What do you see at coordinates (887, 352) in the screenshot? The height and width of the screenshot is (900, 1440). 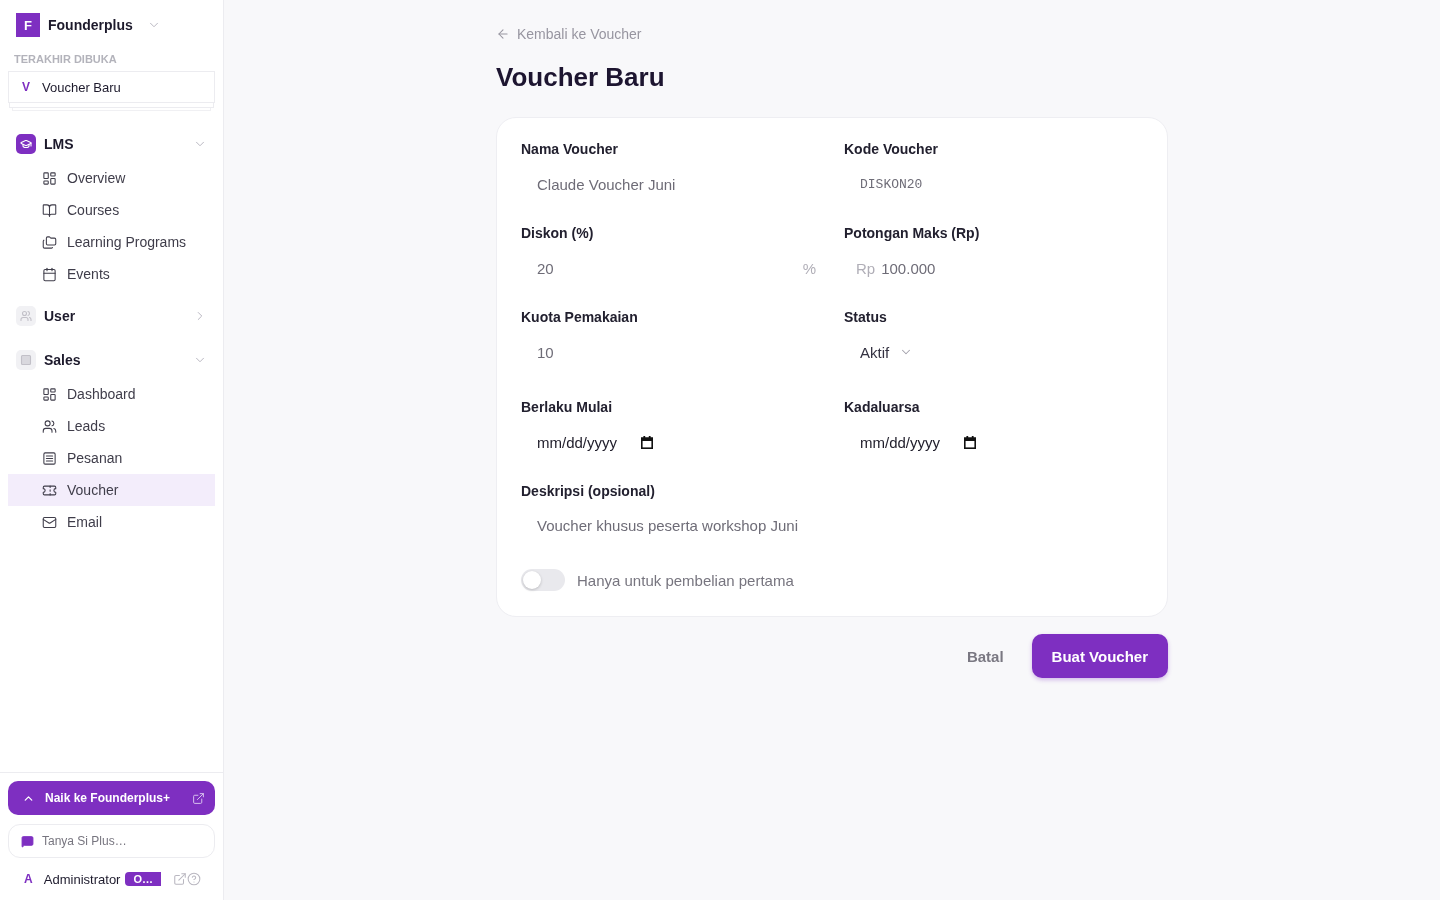 I see `status-select: Aktif` at bounding box center [887, 352].